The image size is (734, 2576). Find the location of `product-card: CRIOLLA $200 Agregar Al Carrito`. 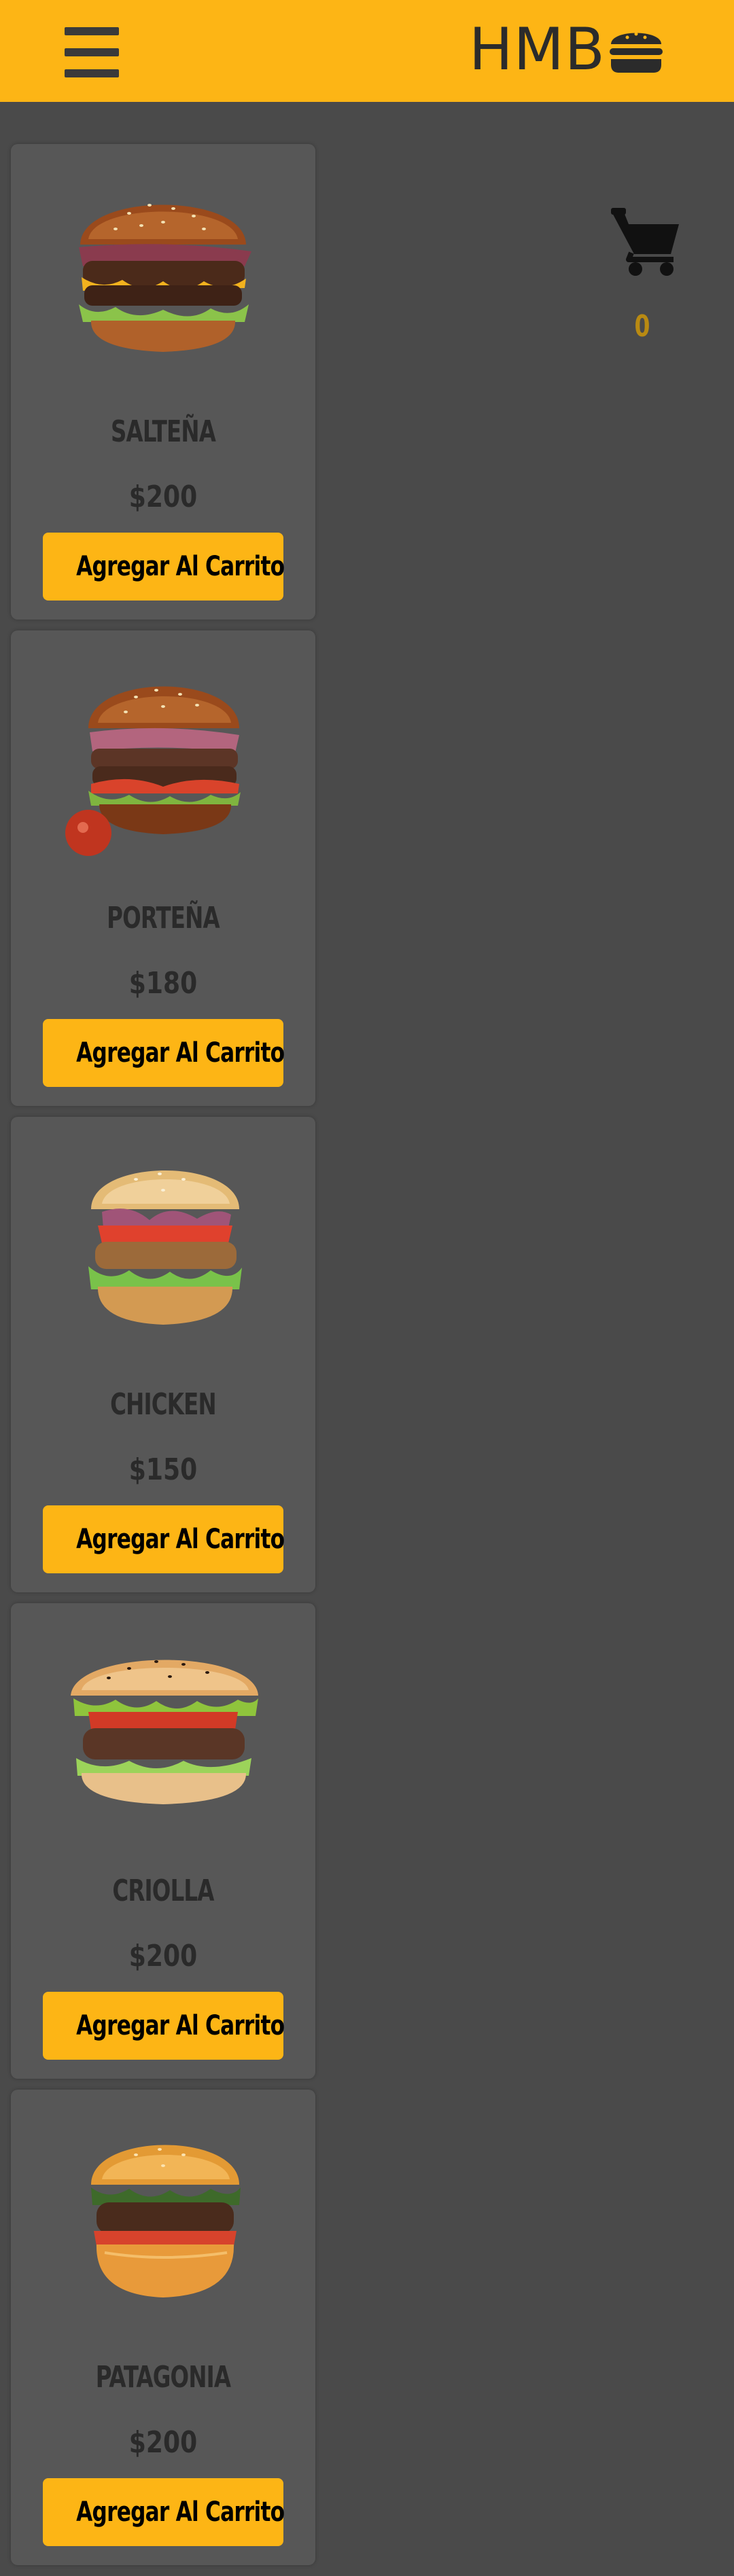

product-card: CRIOLLA $200 Agregar Al Carrito is located at coordinates (163, 1841).